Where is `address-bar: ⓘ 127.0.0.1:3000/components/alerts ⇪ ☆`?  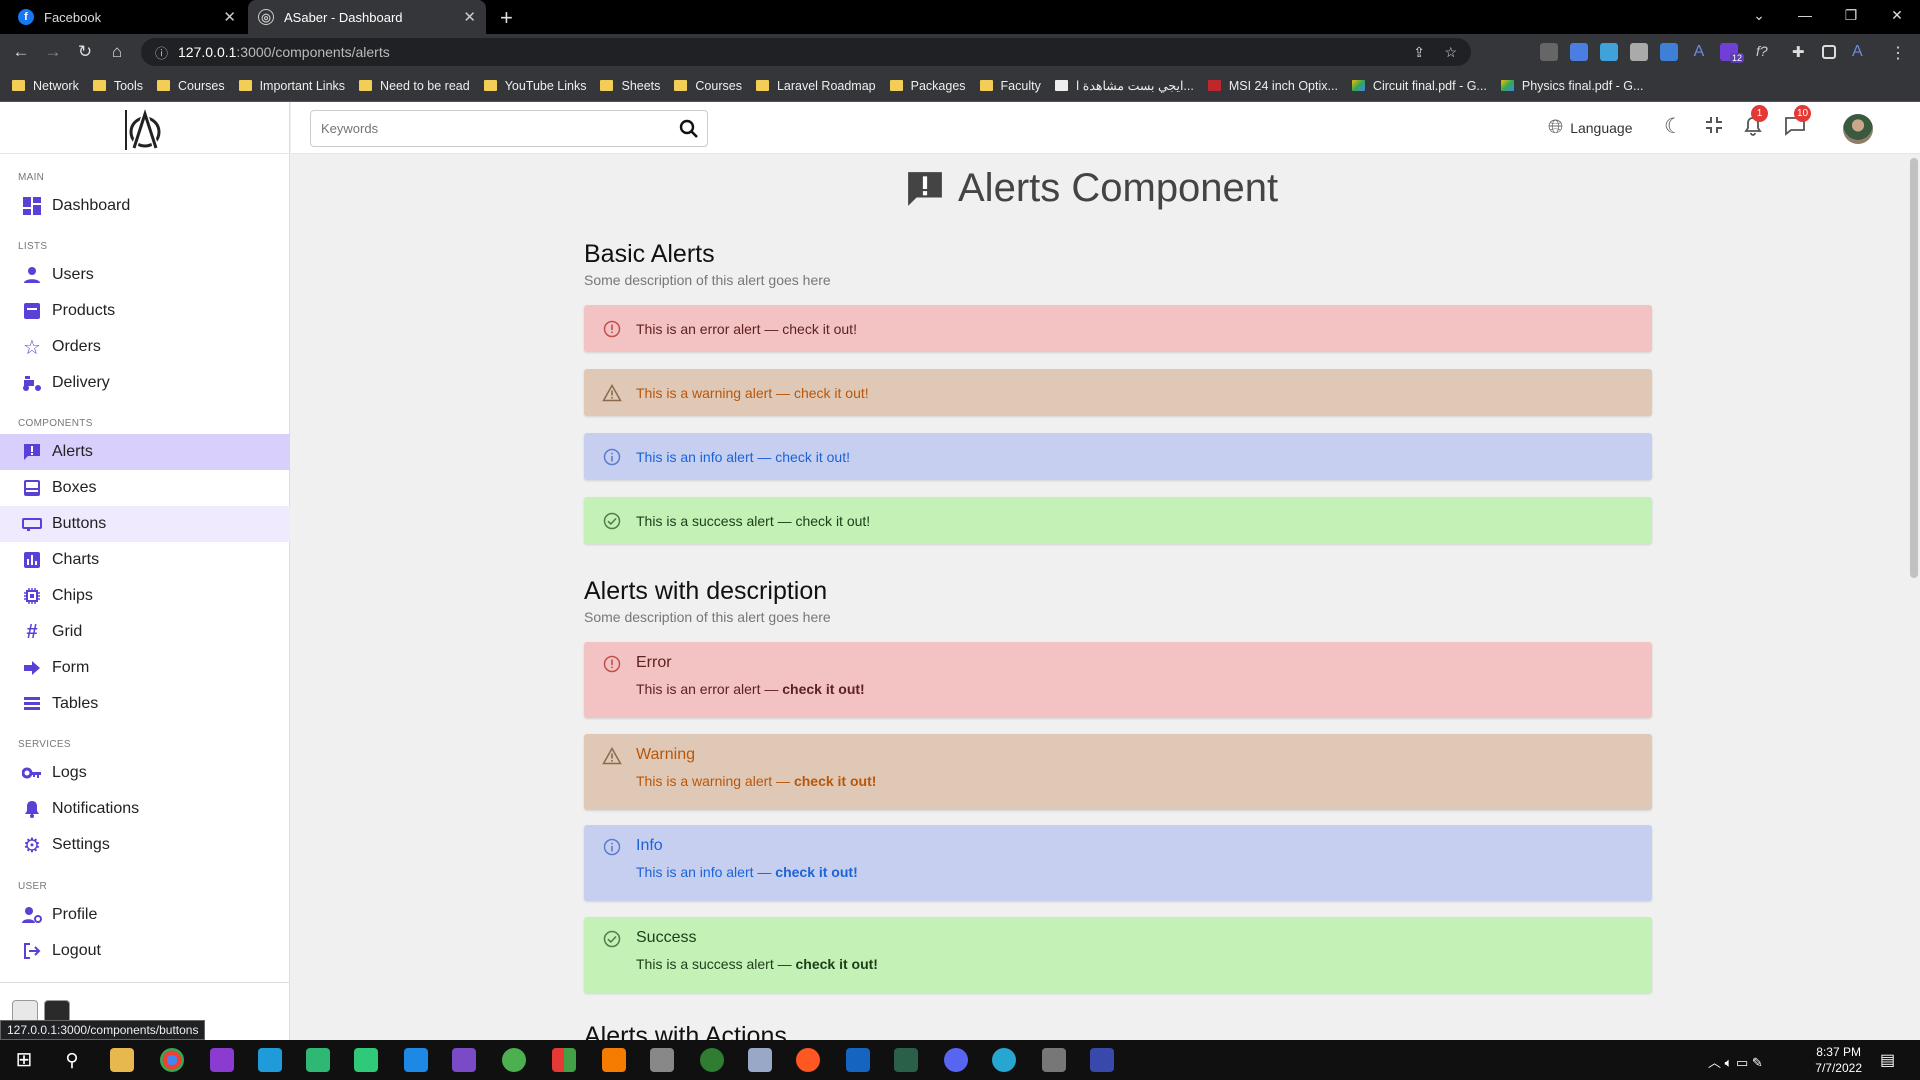 address-bar: ⓘ 127.0.0.1:3000/components/alerts ⇪ ☆ is located at coordinates (806, 52).